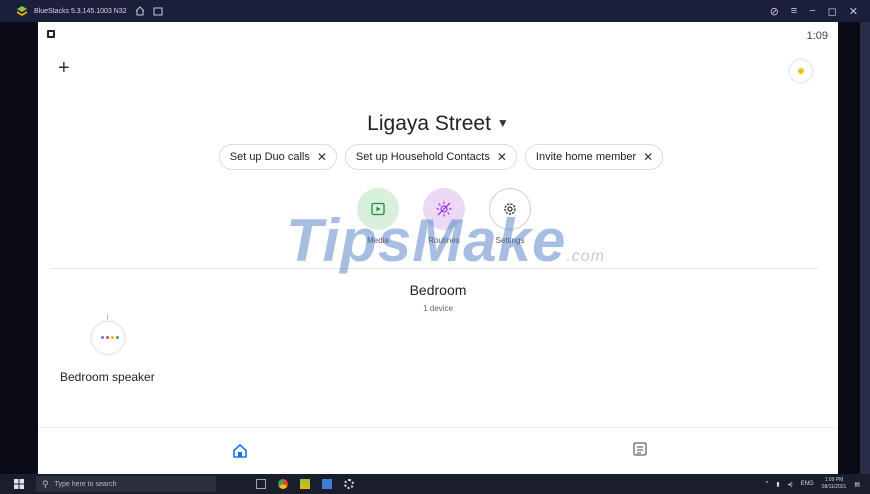  I want to click on watermark: TipsMake.com, so click(445, 240).